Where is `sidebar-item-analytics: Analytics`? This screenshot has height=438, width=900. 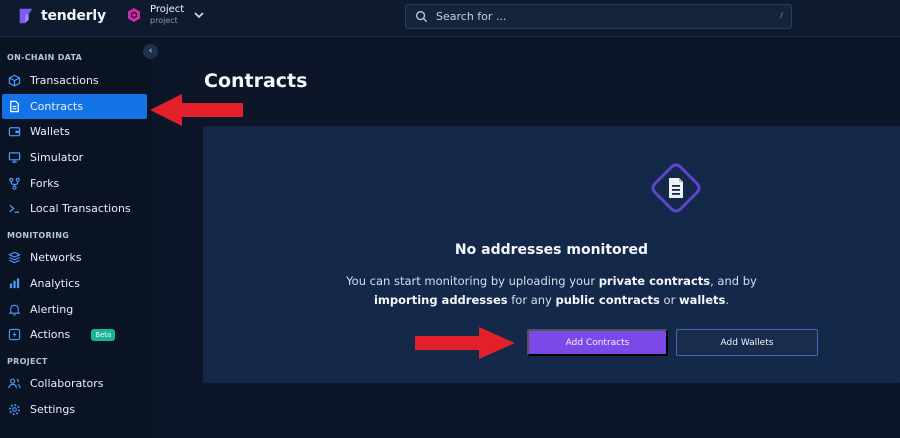 sidebar-item-analytics: Analytics is located at coordinates (74, 283).